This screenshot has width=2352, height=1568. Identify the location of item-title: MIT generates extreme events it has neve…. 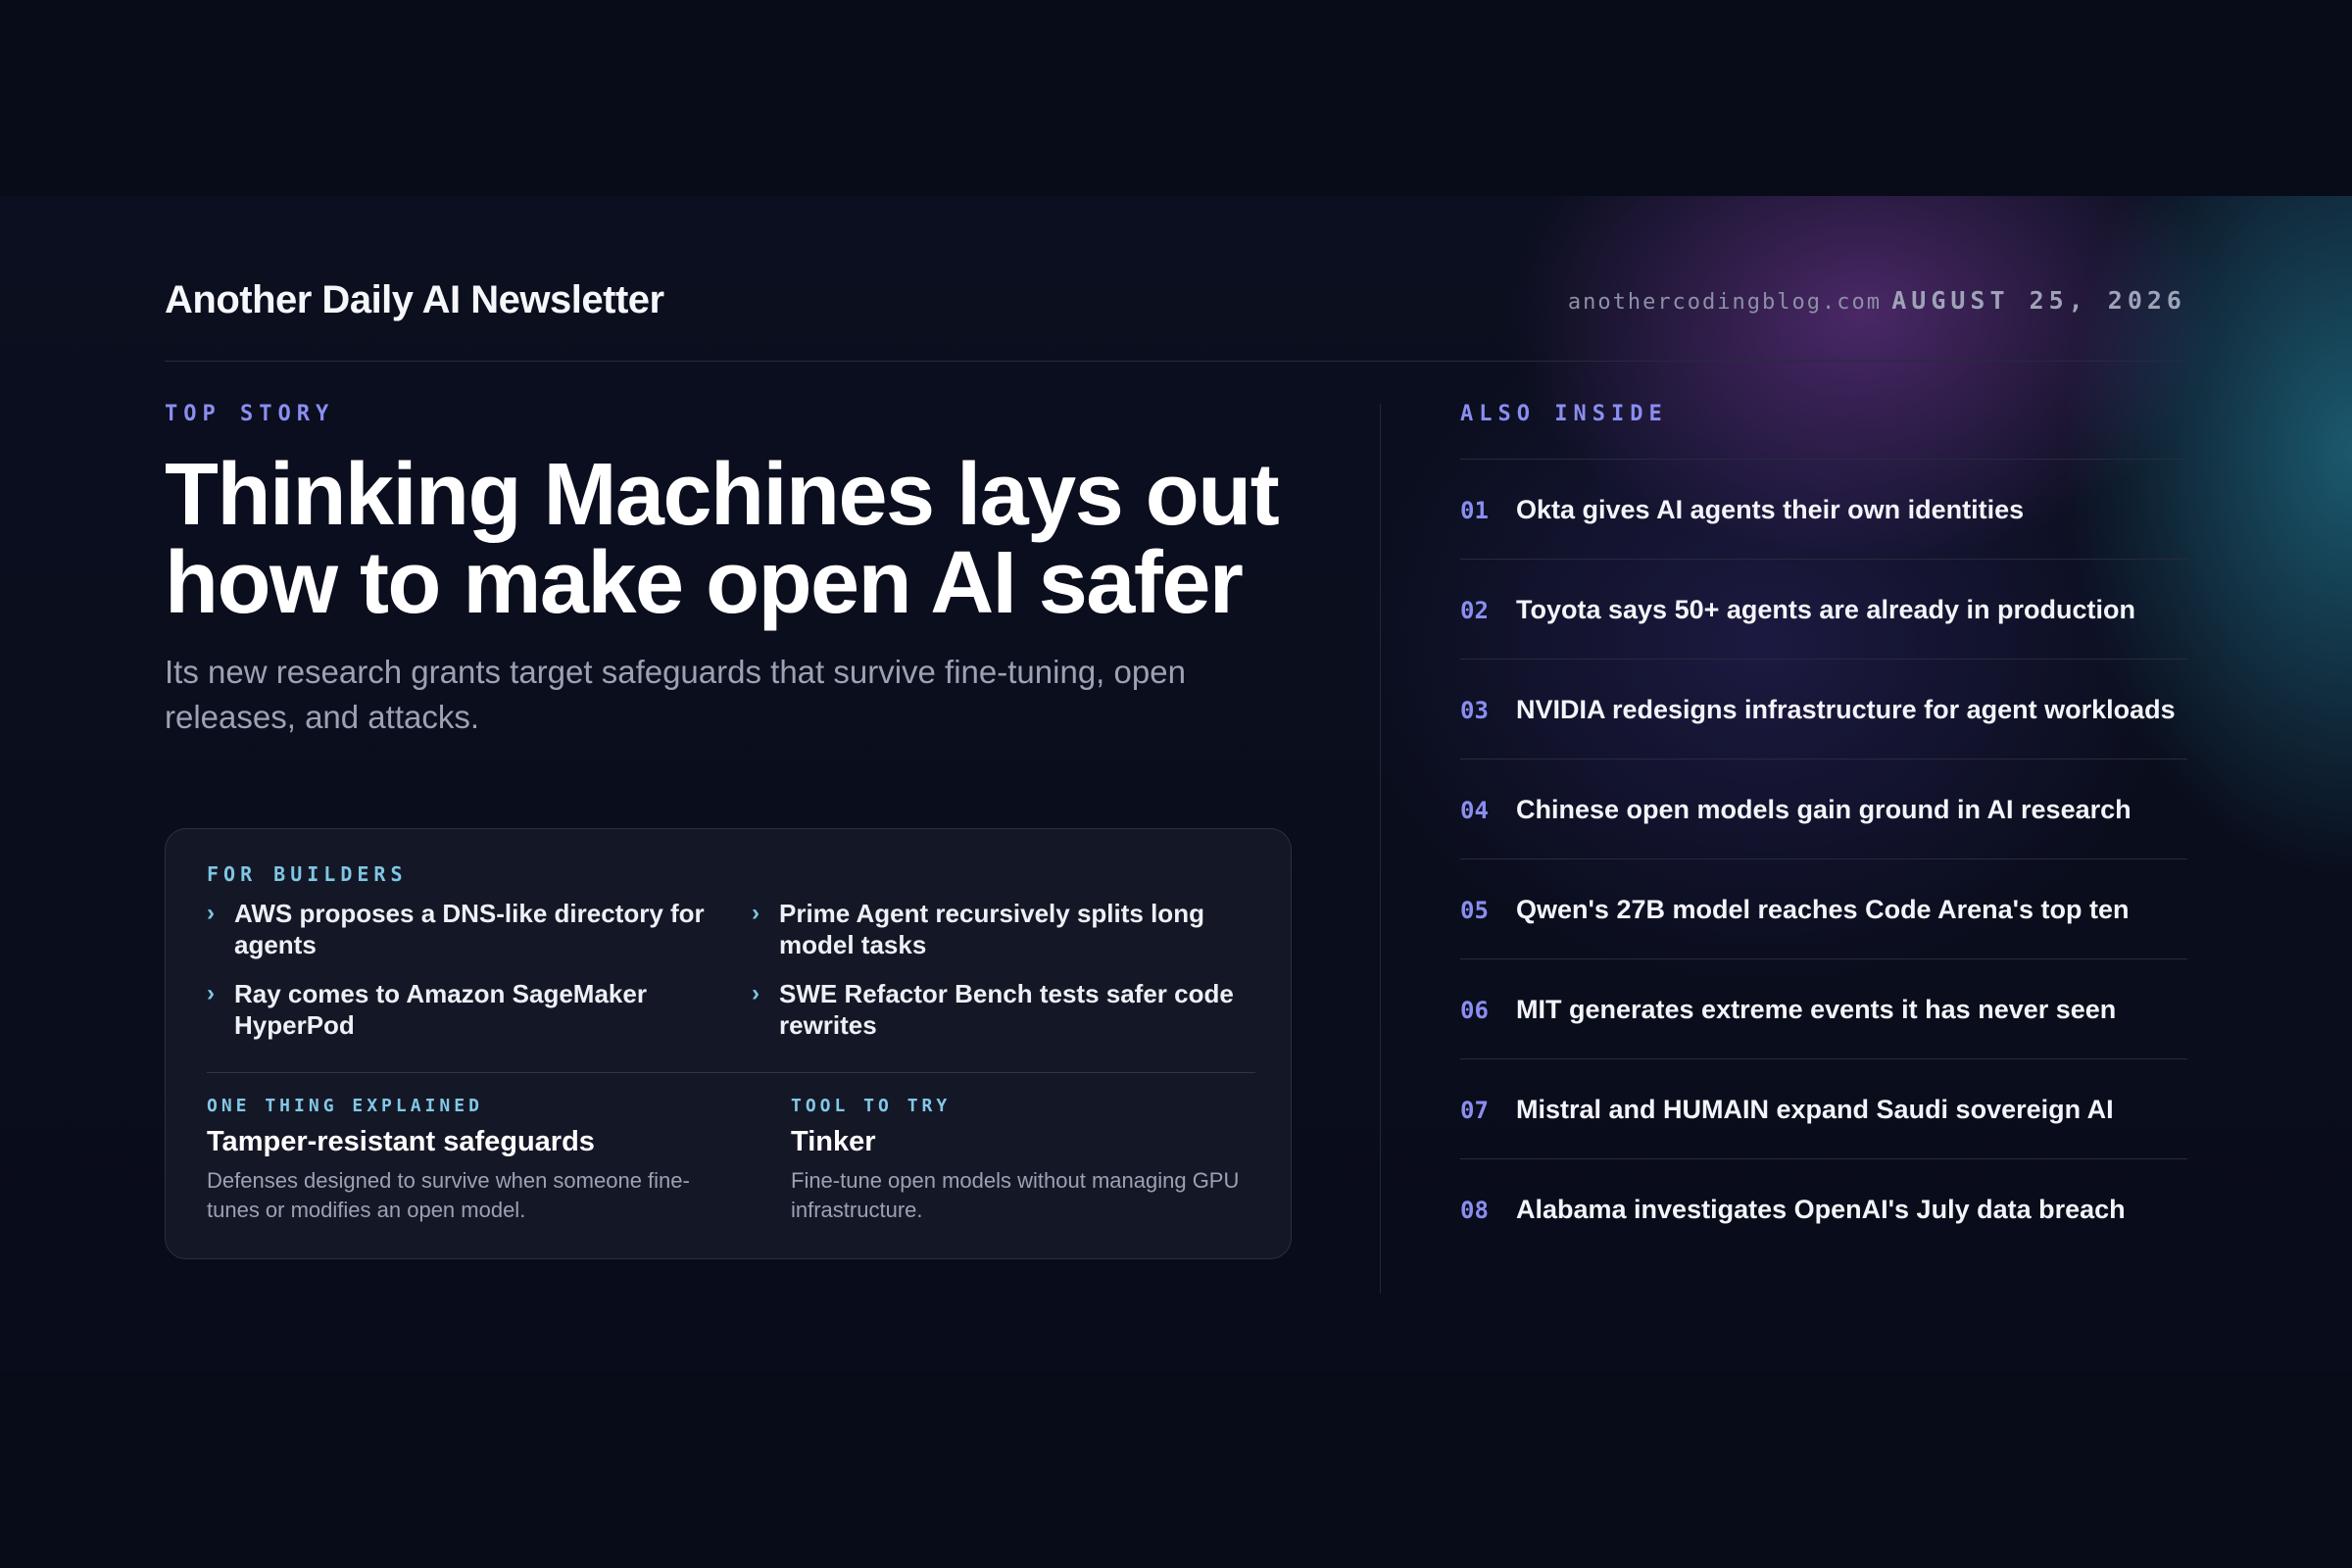
(1816, 1009).